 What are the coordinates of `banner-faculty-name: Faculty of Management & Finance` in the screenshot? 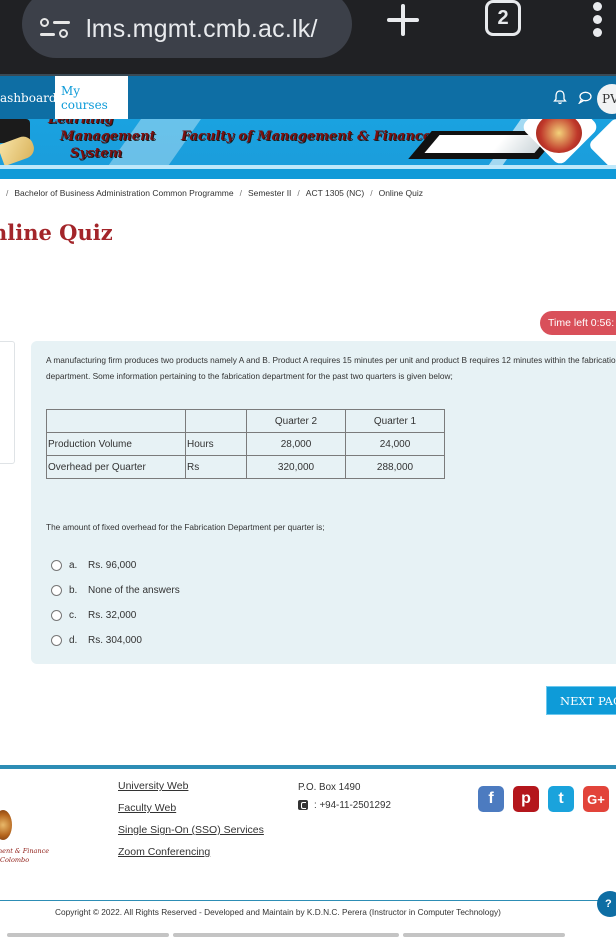 It's located at (306, 136).